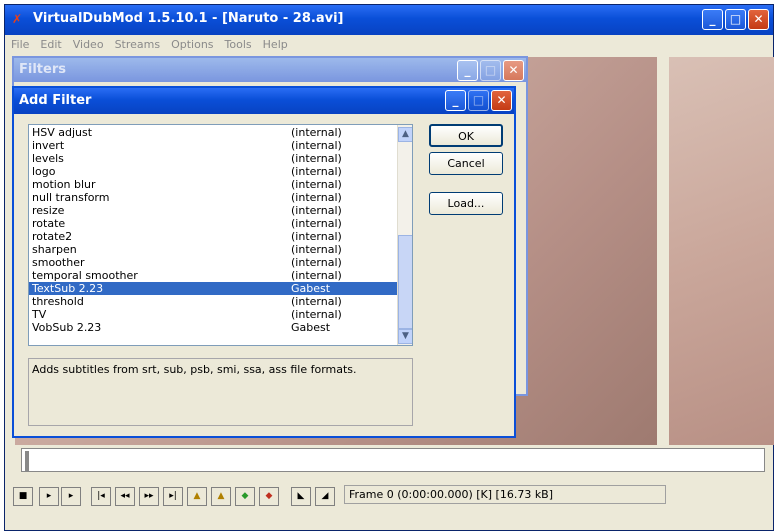 The width and height of the screenshot is (774, 531). I want to click on add-filter-close-icon: ✕, so click(501, 100).